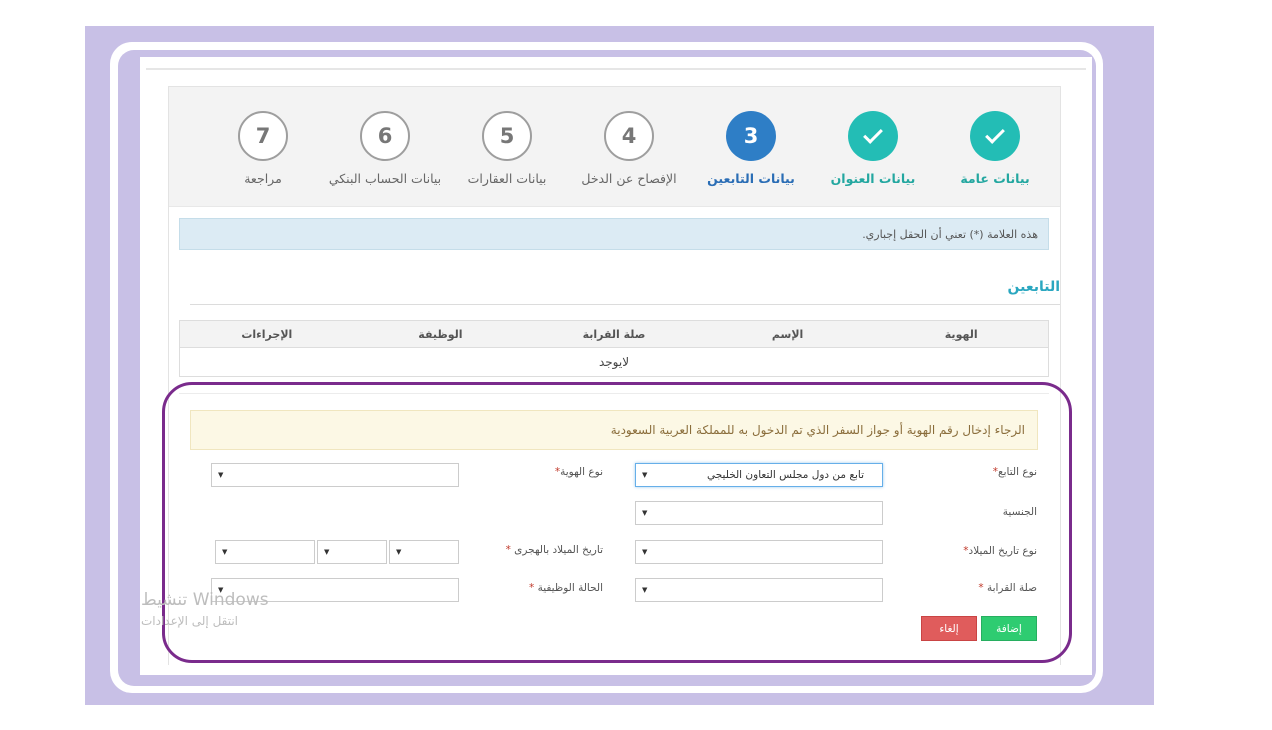 The image size is (1272, 730). Describe the element at coordinates (995, 178) in the screenshot. I see `step-label: بيانات عامة` at that location.